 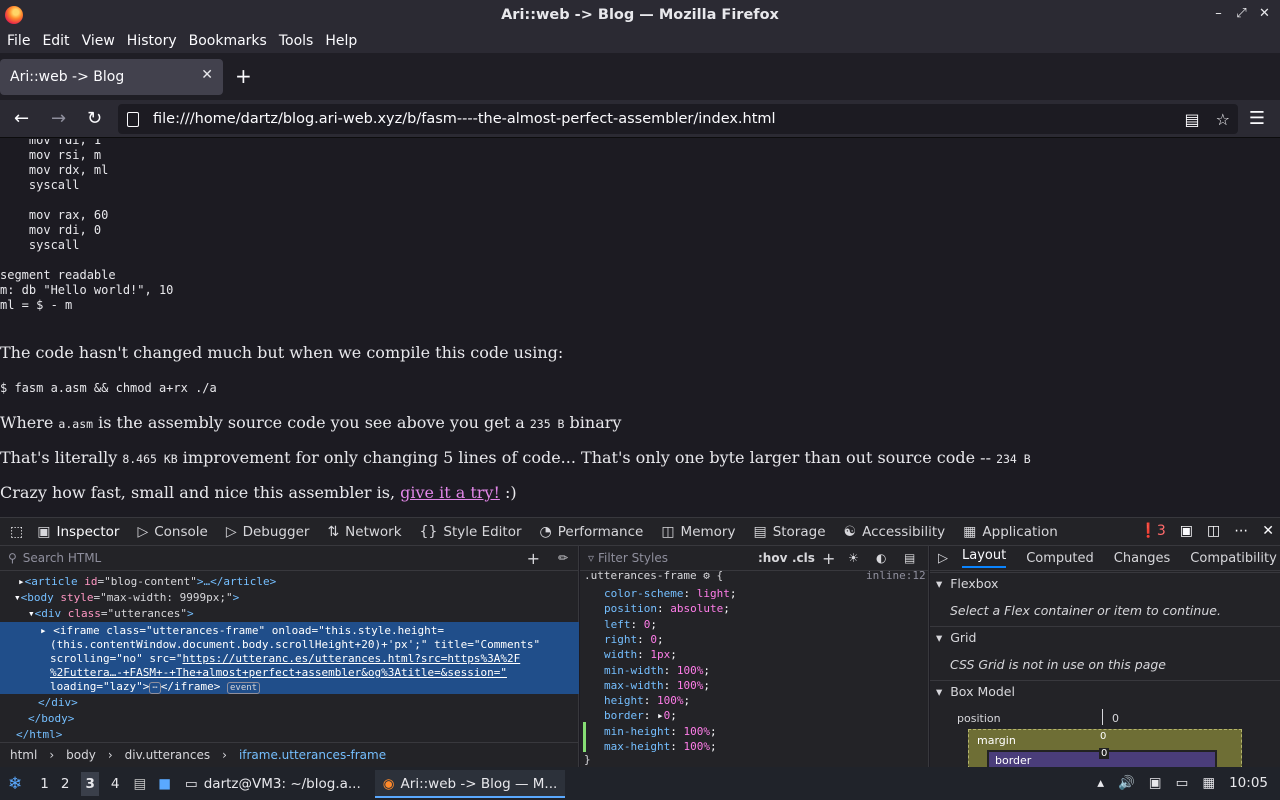 What do you see at coordinates (65, 784) in the screenshot?
I see `workspace-2: 2` at bounding box center [65, 784].